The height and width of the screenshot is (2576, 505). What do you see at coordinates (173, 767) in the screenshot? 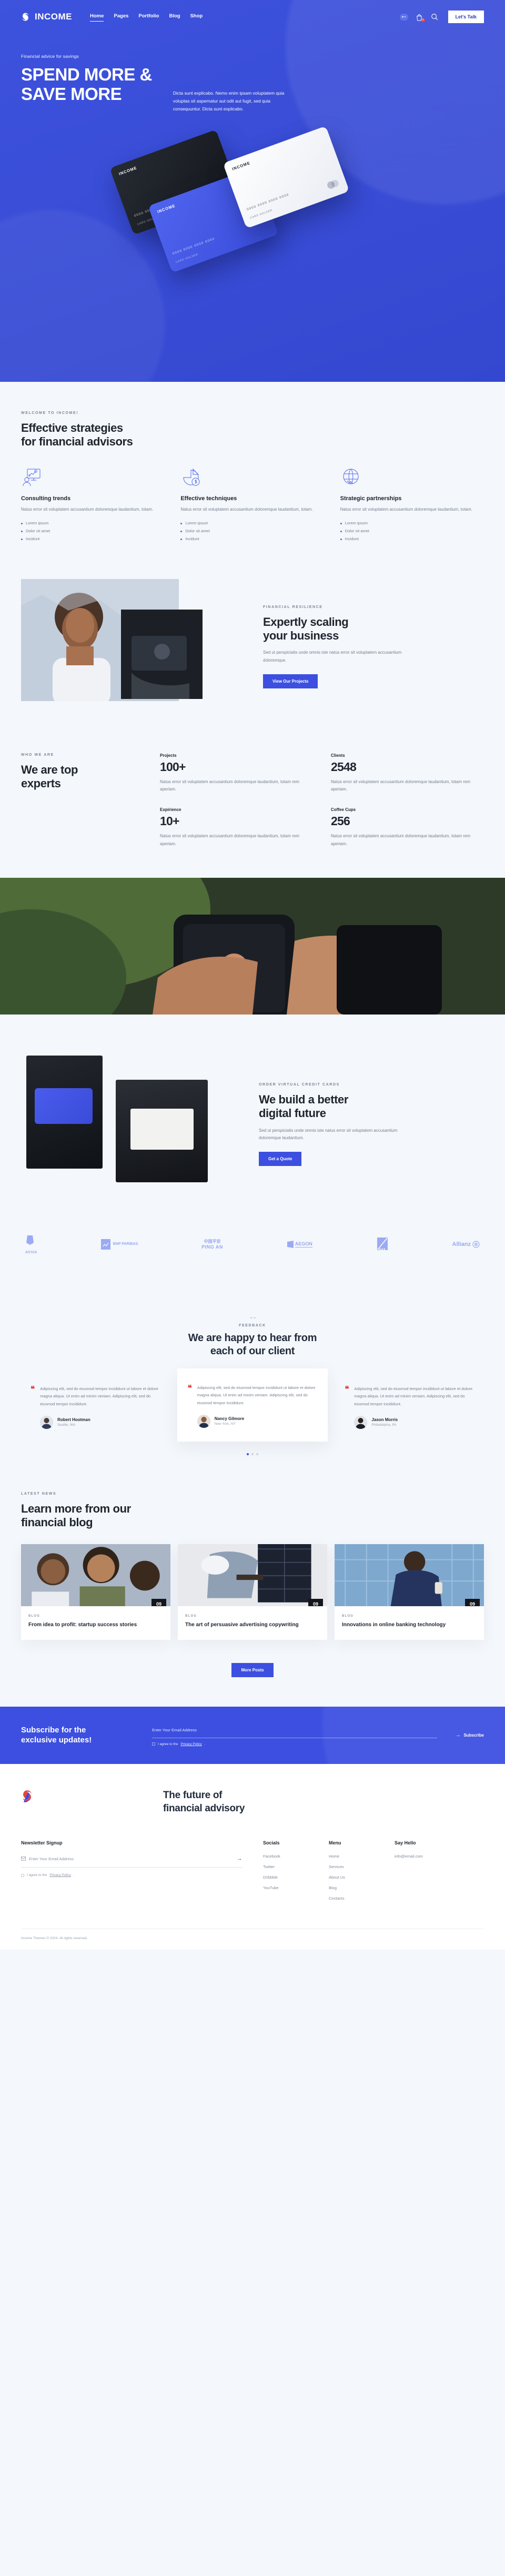
I see `stat-value: 100+` at bounding box center [173, 767].